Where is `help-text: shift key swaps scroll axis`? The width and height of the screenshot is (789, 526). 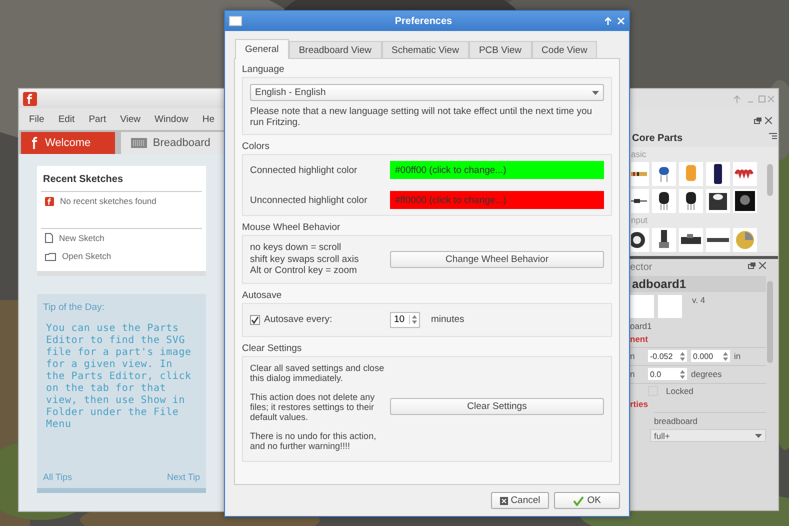 help-text: shift key swaps scroll axis is located at coordinates (305, 259).